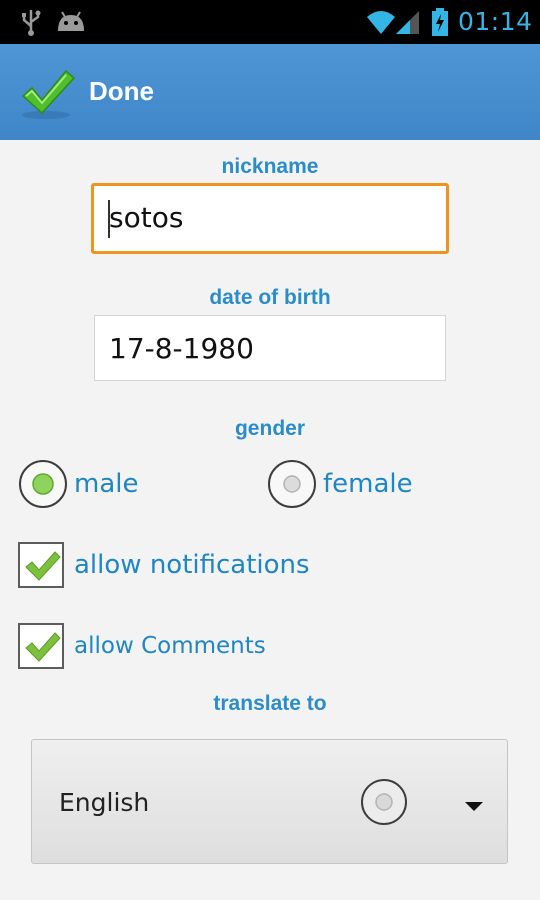 Image resolution: width=540 pixels, height=900 pixels. Describe the element at coordinates (31, 23) in the screenshot. I see `usb-icon` at that location.